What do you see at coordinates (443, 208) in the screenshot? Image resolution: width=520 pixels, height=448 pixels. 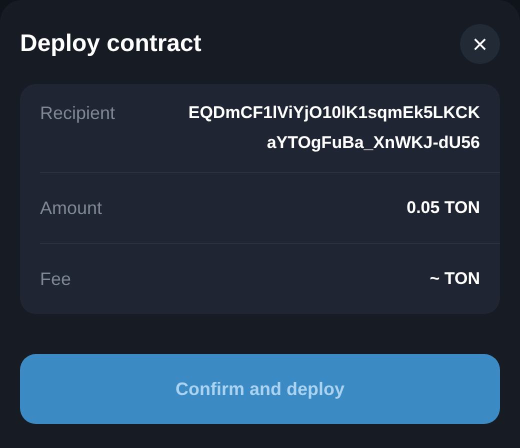 I see `detail-value: 0.05 TON` at bounding box center [443, 208].